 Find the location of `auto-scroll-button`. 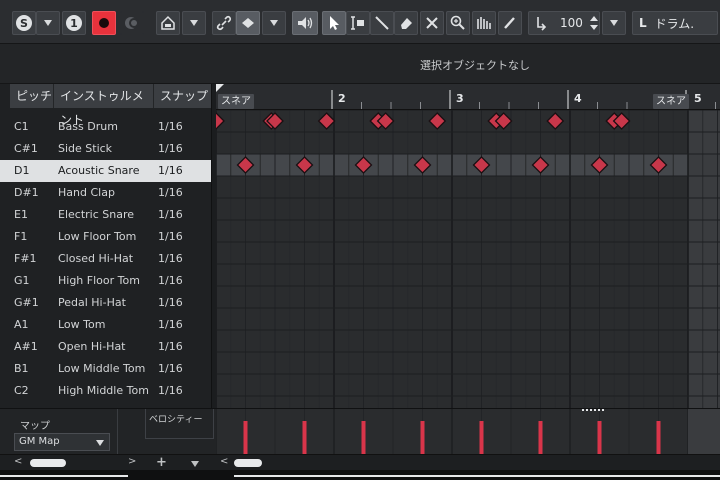

auto-scroll-button is located at coordinates (132, 23).